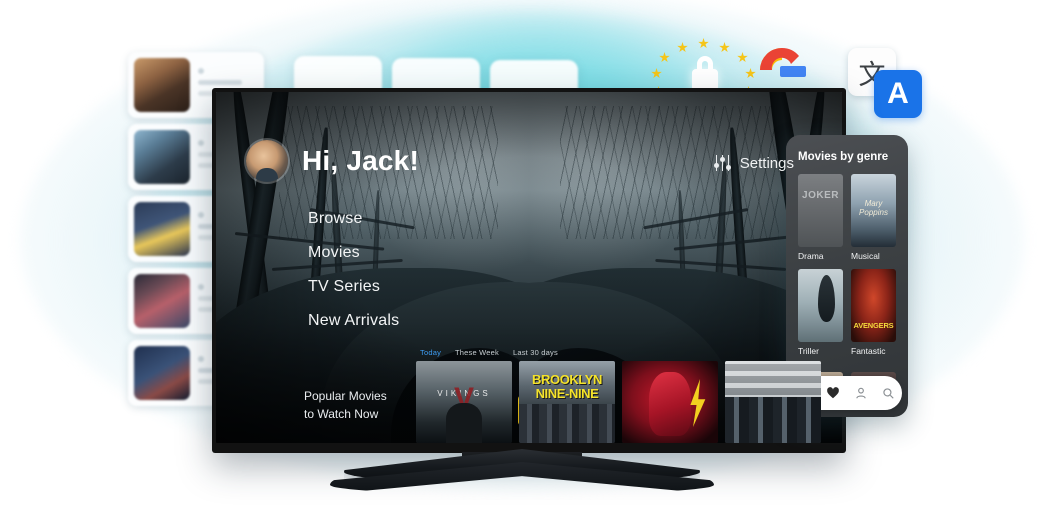 The image size is (1043, 507). What do you see at coordinates (873, 305) in the screenshot?
I see `genre-poster-fantastic: AVENGERS` at bounding box center [873, 305].